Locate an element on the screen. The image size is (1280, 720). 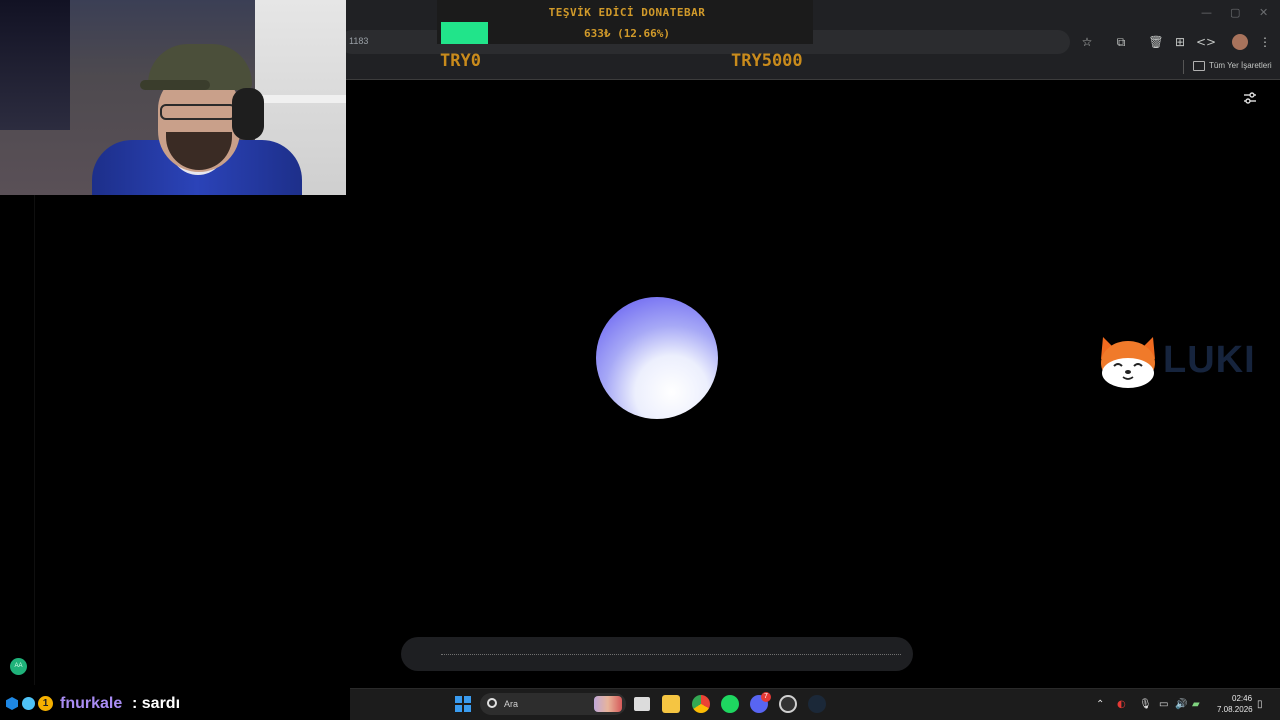
task-view-icon is located at coordinates (642, 704).